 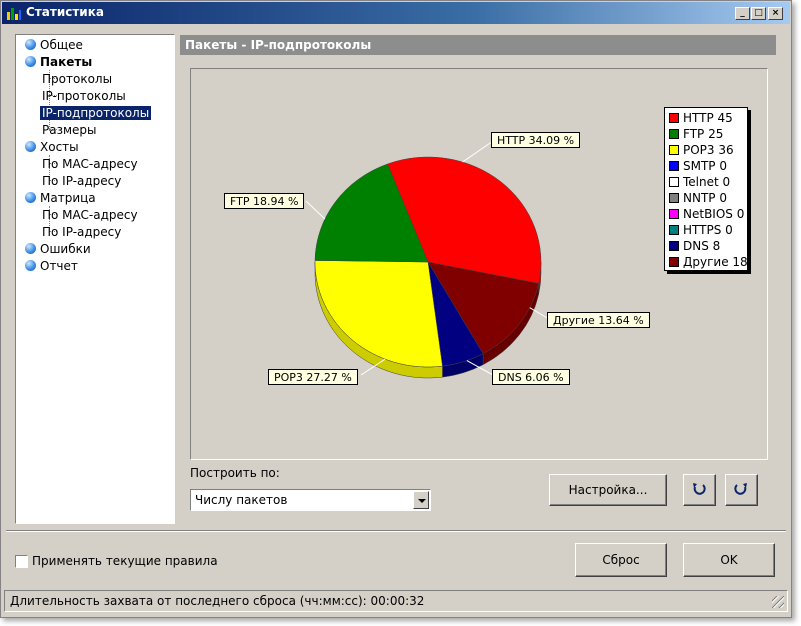 I want to click on pie-label-http: HTTP 34.09 %, so click(x=536, y=140).